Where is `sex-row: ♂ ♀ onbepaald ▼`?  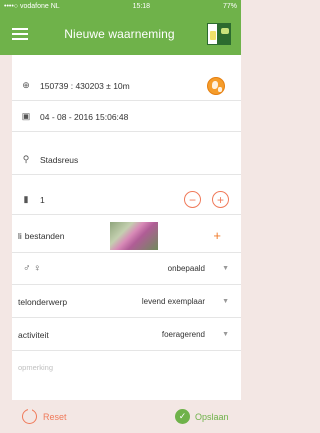 sex-row: ♂ ♀ onbepaald ▼ is located at coordinates (126, 269).